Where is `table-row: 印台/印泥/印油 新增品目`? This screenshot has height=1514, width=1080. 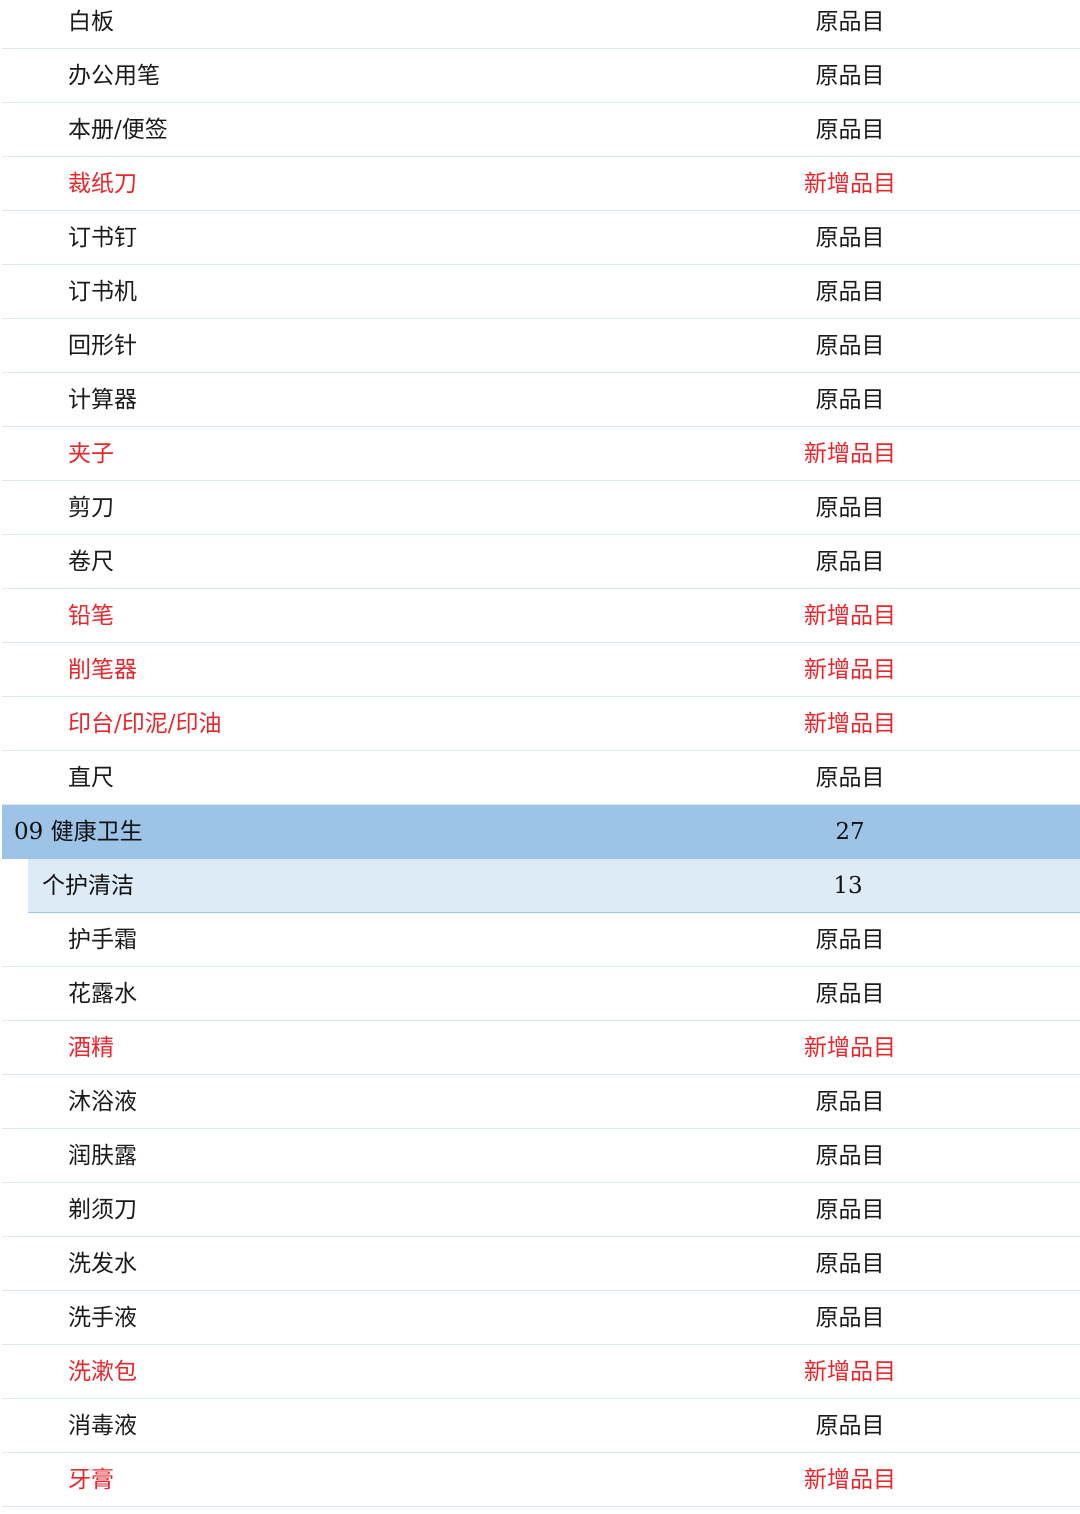 table-row: 印台/印泥/印油 新增品目 is located at coordinates (541, 724).